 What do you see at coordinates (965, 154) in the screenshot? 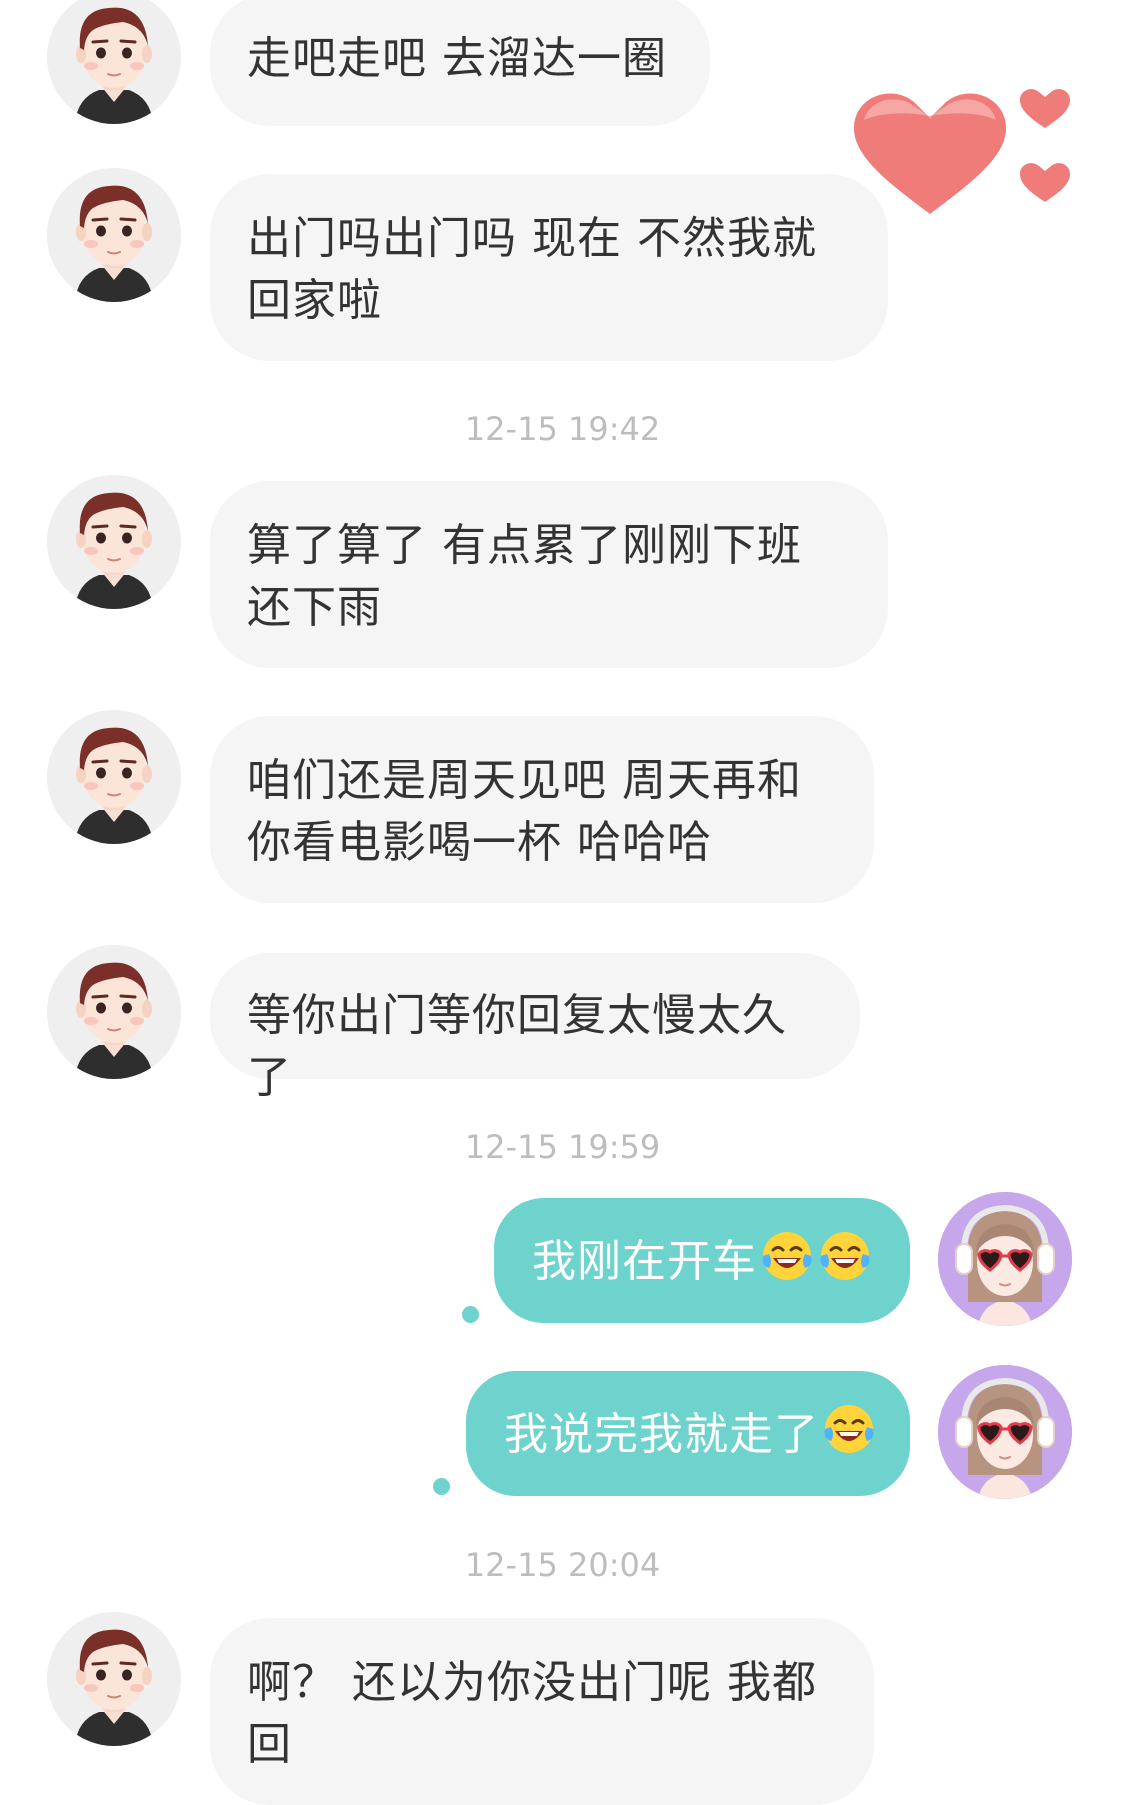
I see `heart-decoration-icon` at bounding box center [965, 154].